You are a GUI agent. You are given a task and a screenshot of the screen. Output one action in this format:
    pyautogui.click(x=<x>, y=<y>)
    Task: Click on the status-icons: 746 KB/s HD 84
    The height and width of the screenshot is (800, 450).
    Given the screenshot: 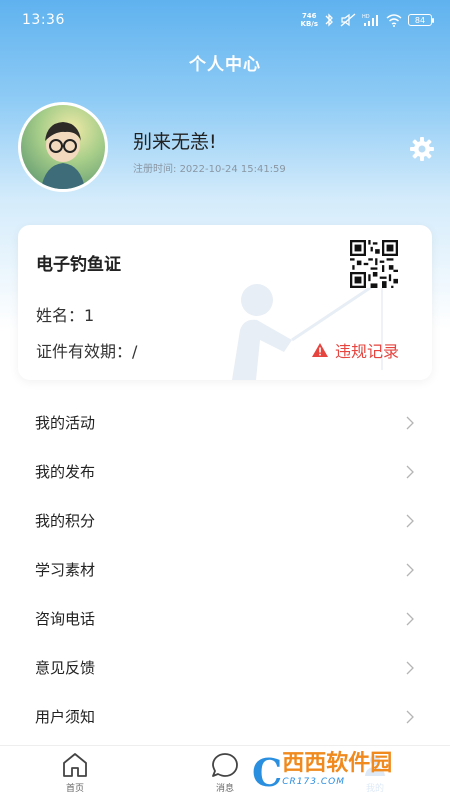 What is the action you would take?
    pyautogui.click(x=367, y=20)
    